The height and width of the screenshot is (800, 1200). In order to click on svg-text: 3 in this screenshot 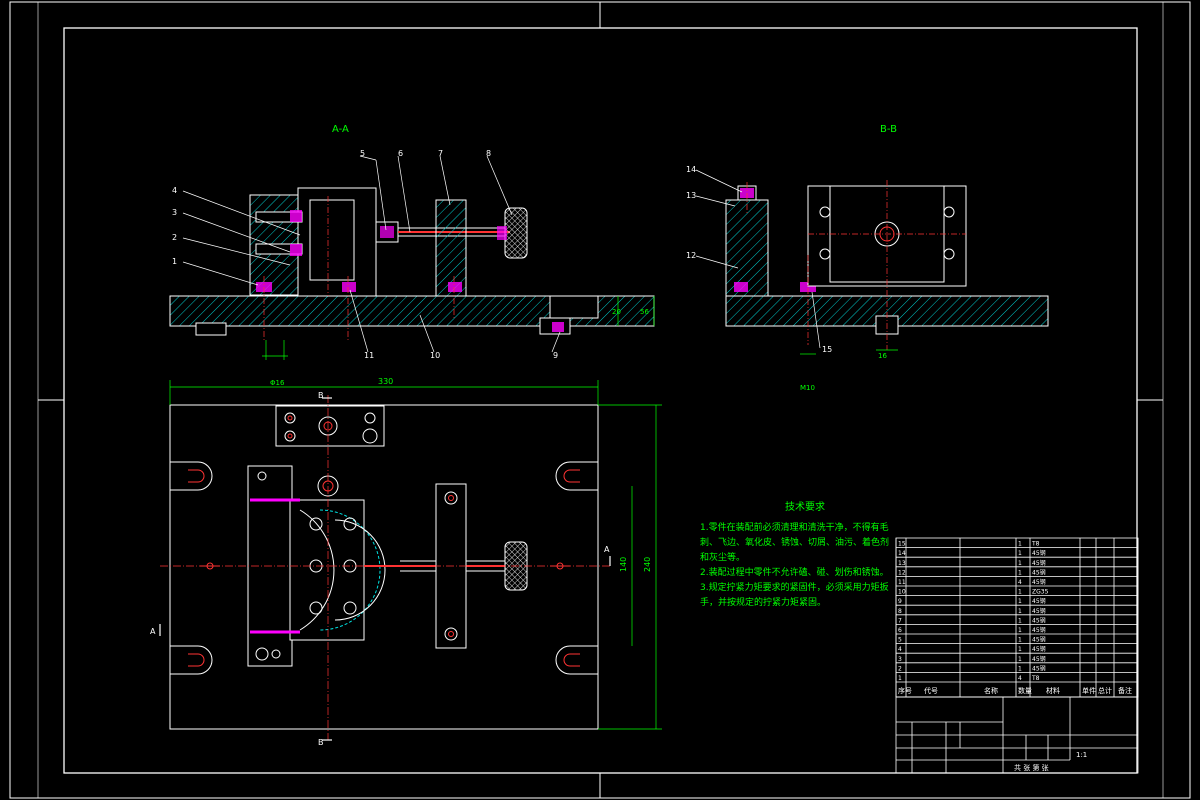, I will do `click(174, 212)`.